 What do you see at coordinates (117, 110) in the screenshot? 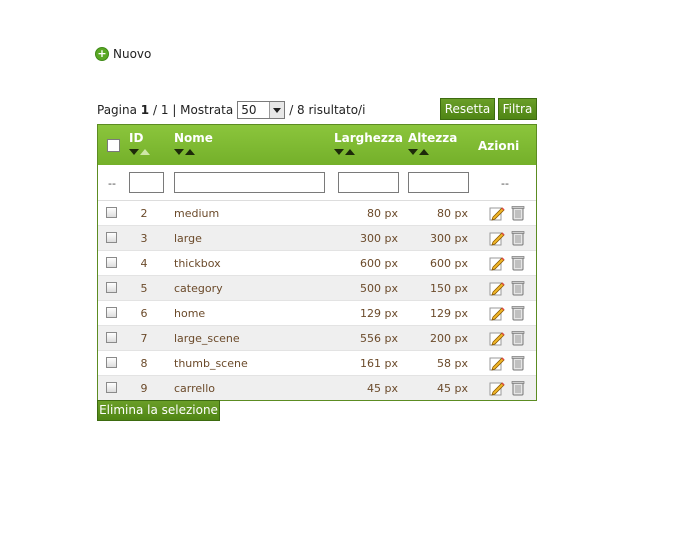
I see `page-label: Pagina` at bounding box center [117, 110].